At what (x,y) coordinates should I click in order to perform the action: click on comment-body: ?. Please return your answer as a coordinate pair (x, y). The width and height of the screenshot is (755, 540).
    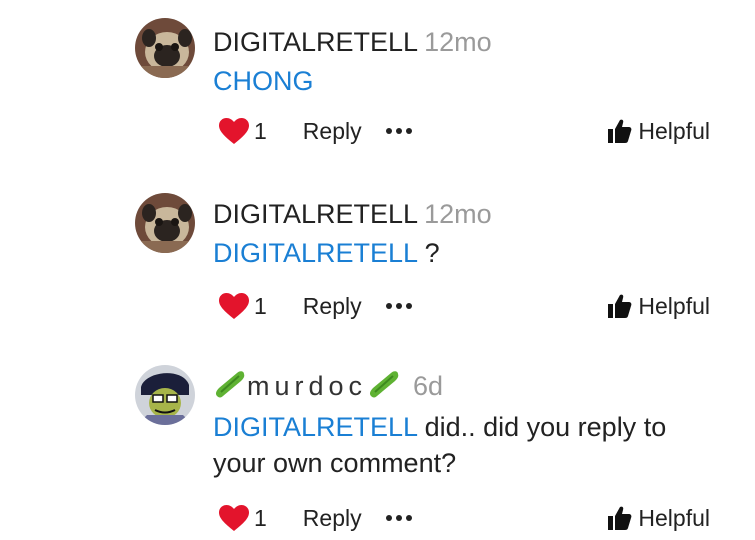
    Looking at the image, I should click on (428, 253).